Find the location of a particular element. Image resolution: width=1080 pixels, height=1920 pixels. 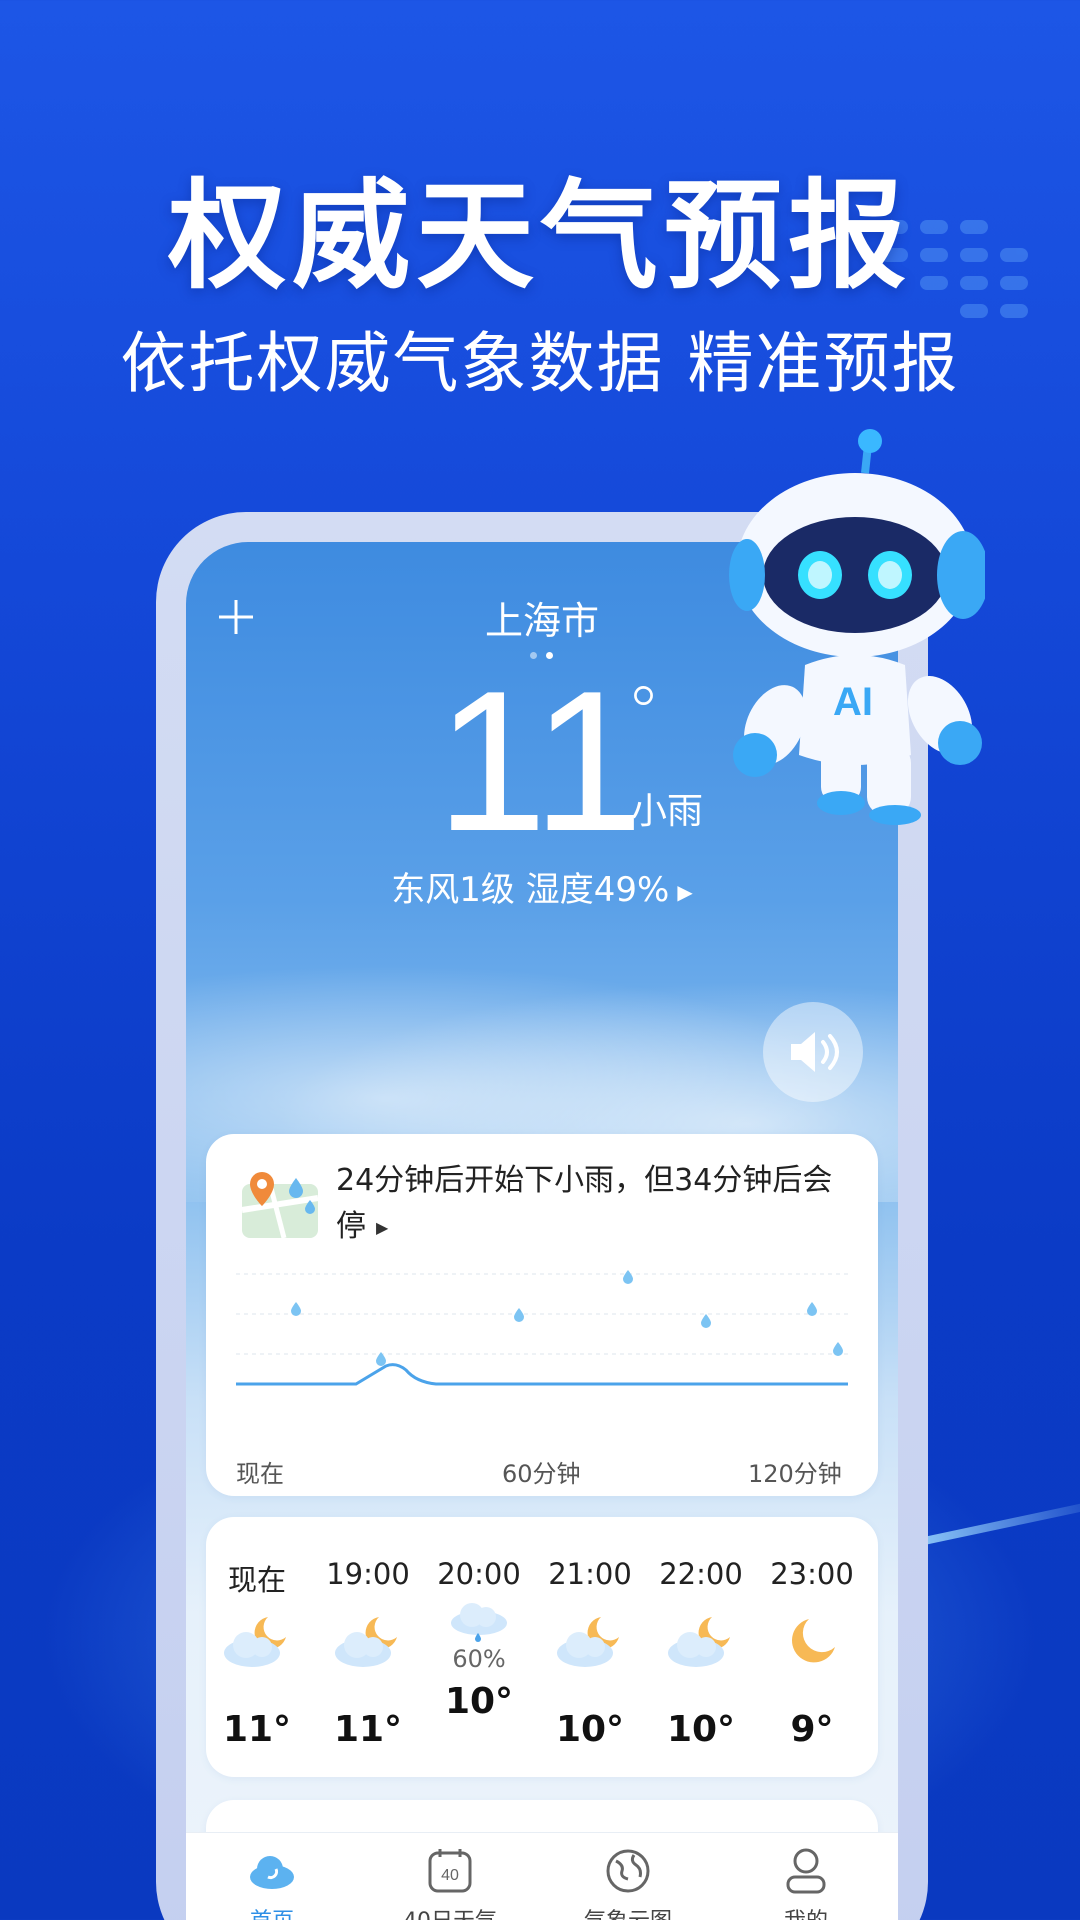

precipitation-line is located at coordinates (542, 1374).